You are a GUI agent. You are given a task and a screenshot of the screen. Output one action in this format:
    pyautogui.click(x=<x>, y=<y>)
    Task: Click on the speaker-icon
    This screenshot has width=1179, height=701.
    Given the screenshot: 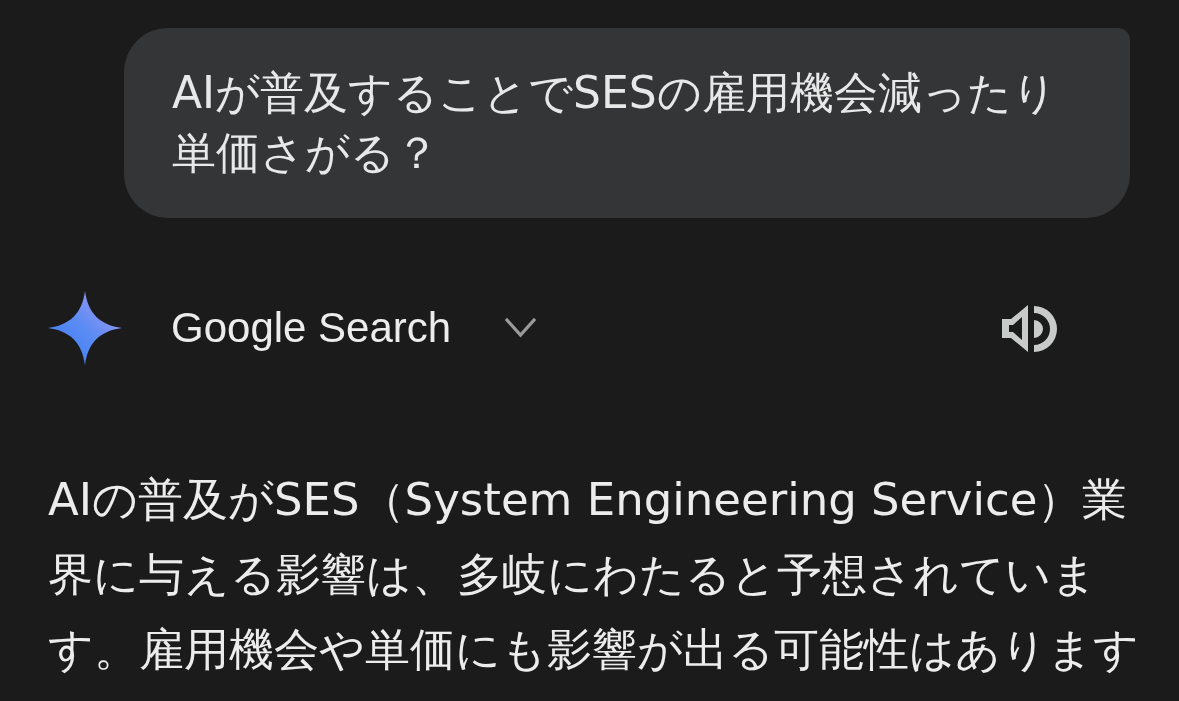 What is the action you would take?
    pyautogui.click(x=1029, y=328)
    